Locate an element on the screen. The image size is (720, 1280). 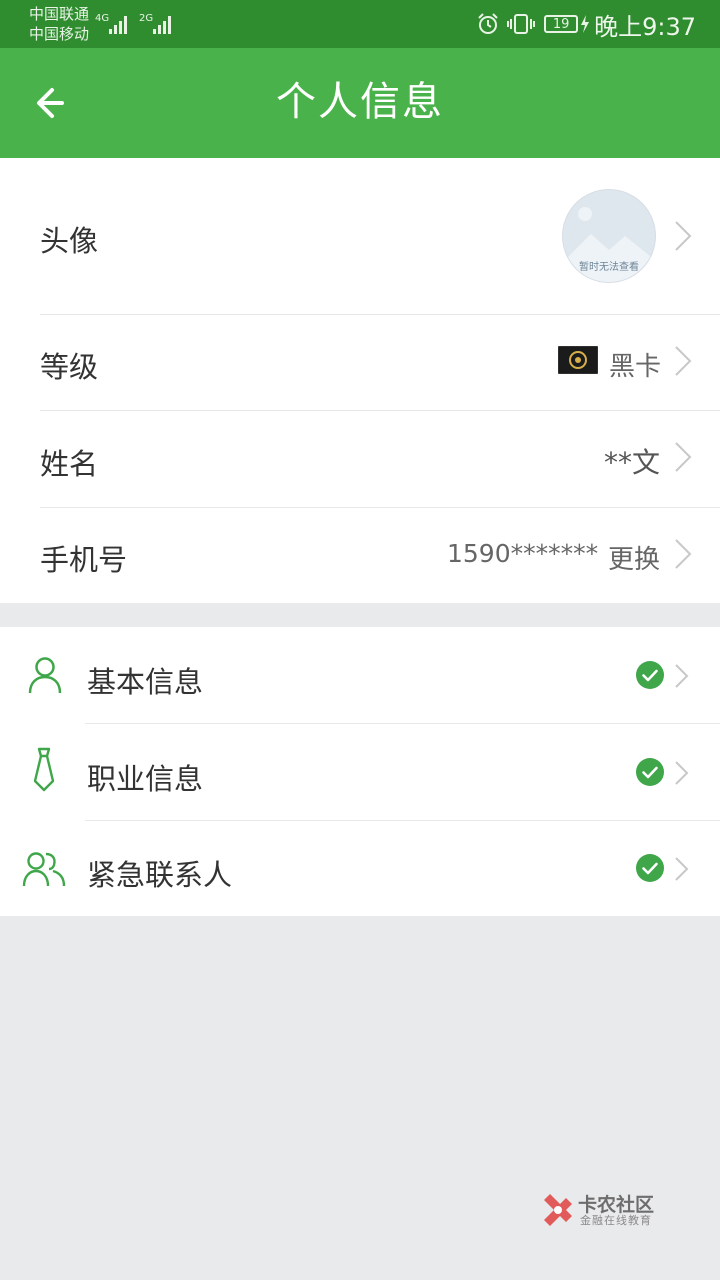
phone-value: 1590******* is located at coordinates (523, 553).